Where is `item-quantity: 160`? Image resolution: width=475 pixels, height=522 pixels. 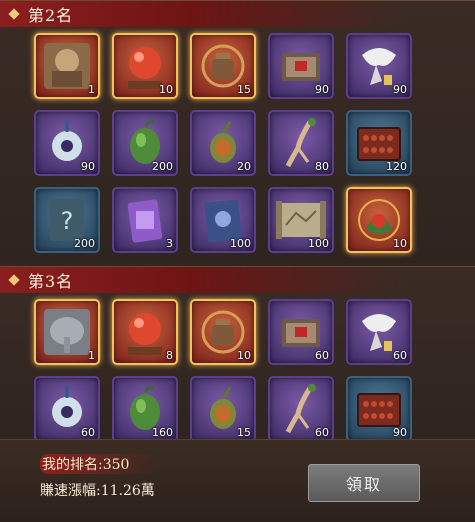
item-quantity: 160 is located at coordinates (162, 432).